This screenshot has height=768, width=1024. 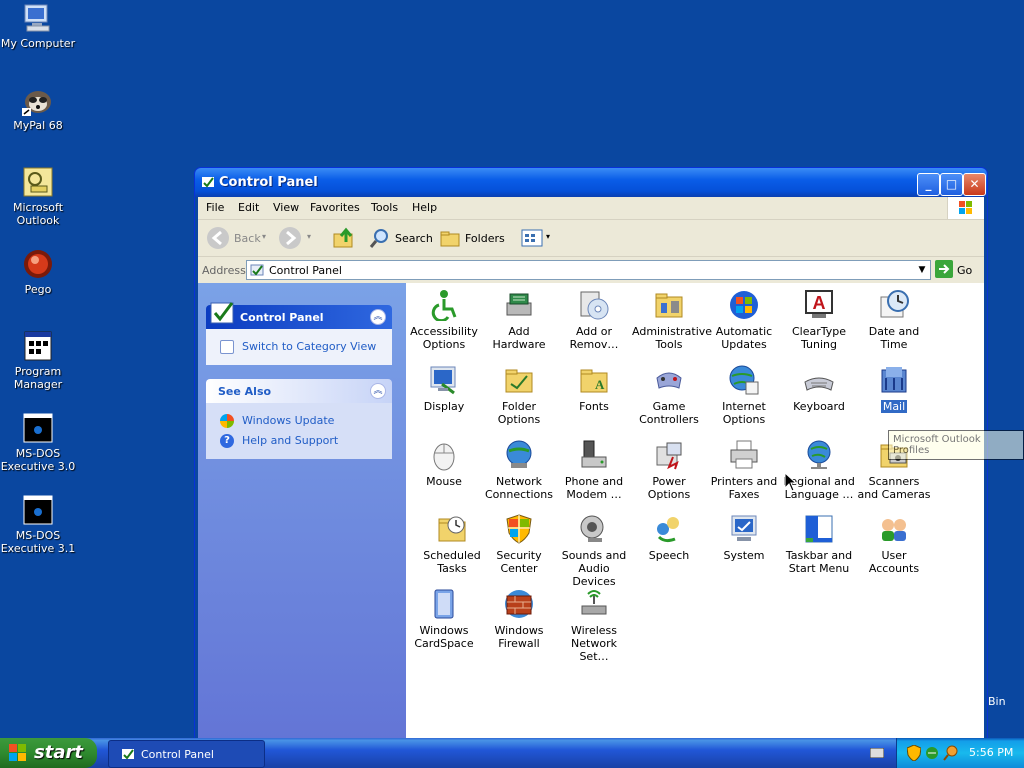 I want to click on keyboard-icon, so click(x=819, y=380).